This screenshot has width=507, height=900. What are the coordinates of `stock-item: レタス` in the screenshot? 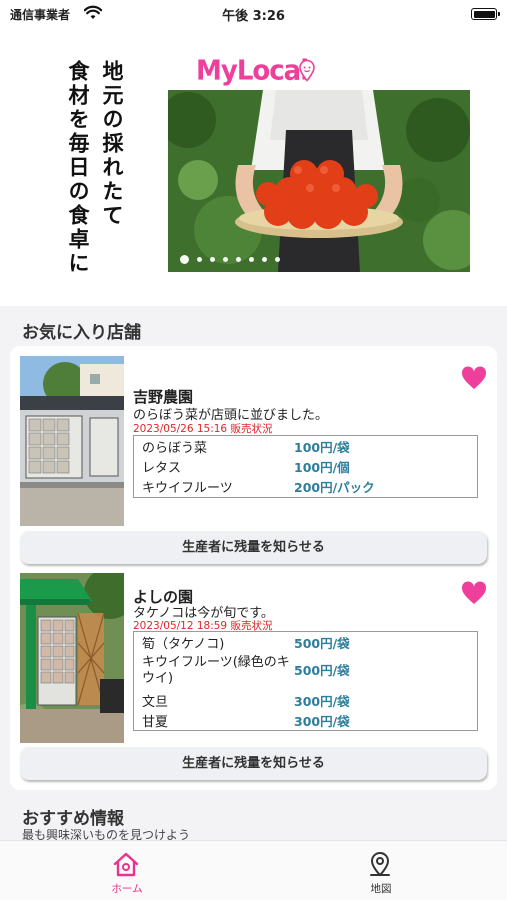 It's located at (162, 468).